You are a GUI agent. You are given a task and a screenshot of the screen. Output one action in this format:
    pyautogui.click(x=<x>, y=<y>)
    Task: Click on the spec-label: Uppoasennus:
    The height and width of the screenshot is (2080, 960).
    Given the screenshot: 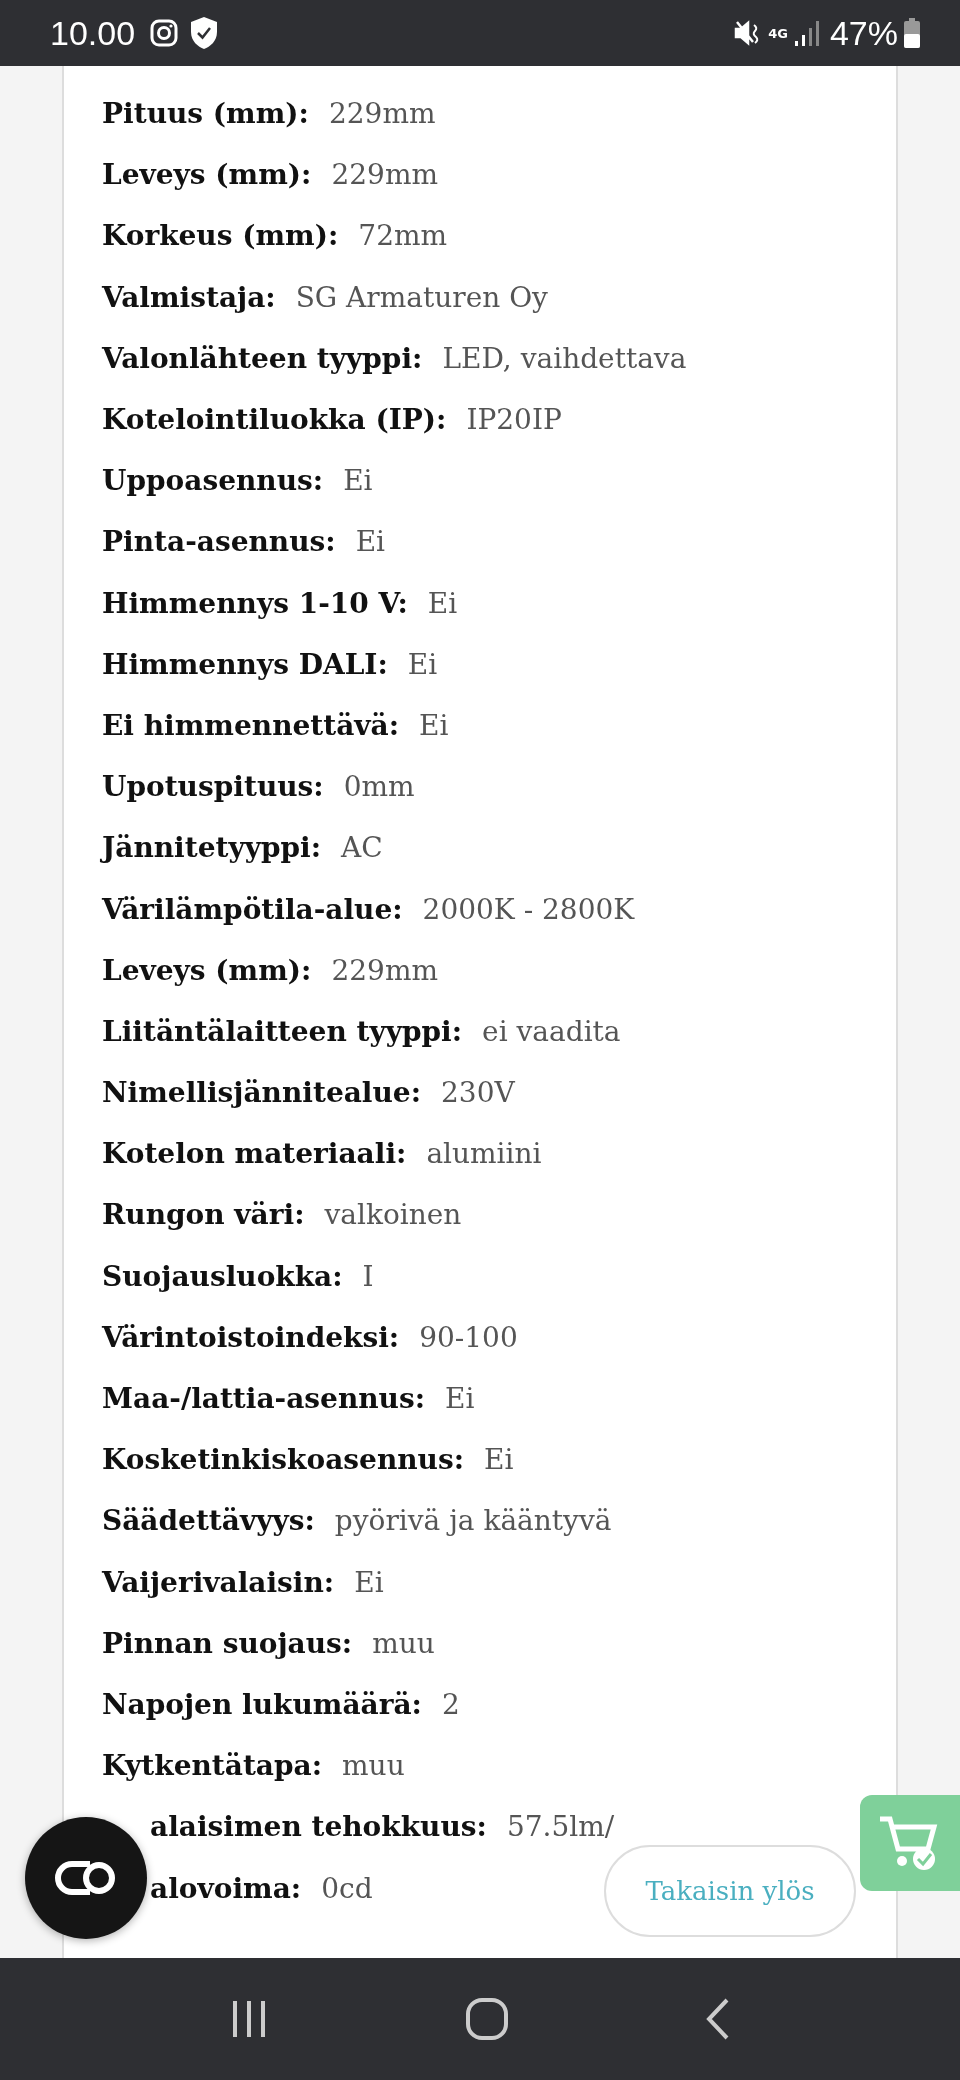 What is the action you would take?
    pyautogui.click(x=213, y=481)
    